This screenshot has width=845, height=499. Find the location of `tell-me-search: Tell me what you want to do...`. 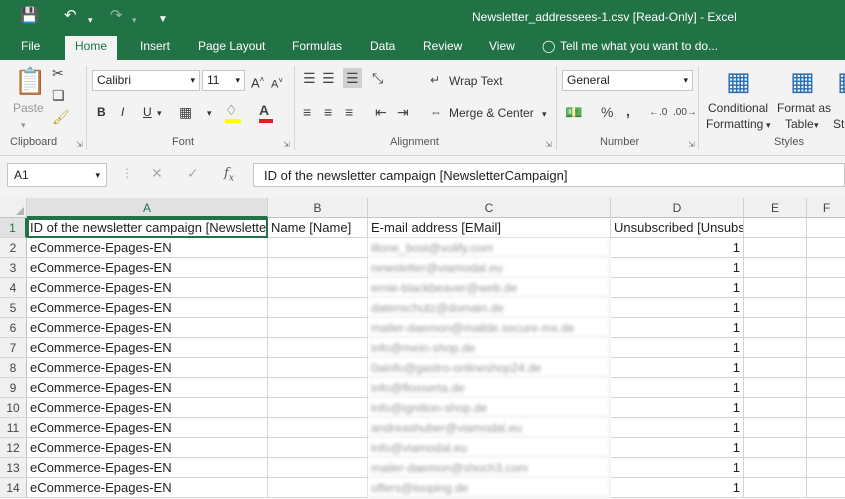

tell-me-search: Tell me what you want to do... is located at coordinates (639, 46).